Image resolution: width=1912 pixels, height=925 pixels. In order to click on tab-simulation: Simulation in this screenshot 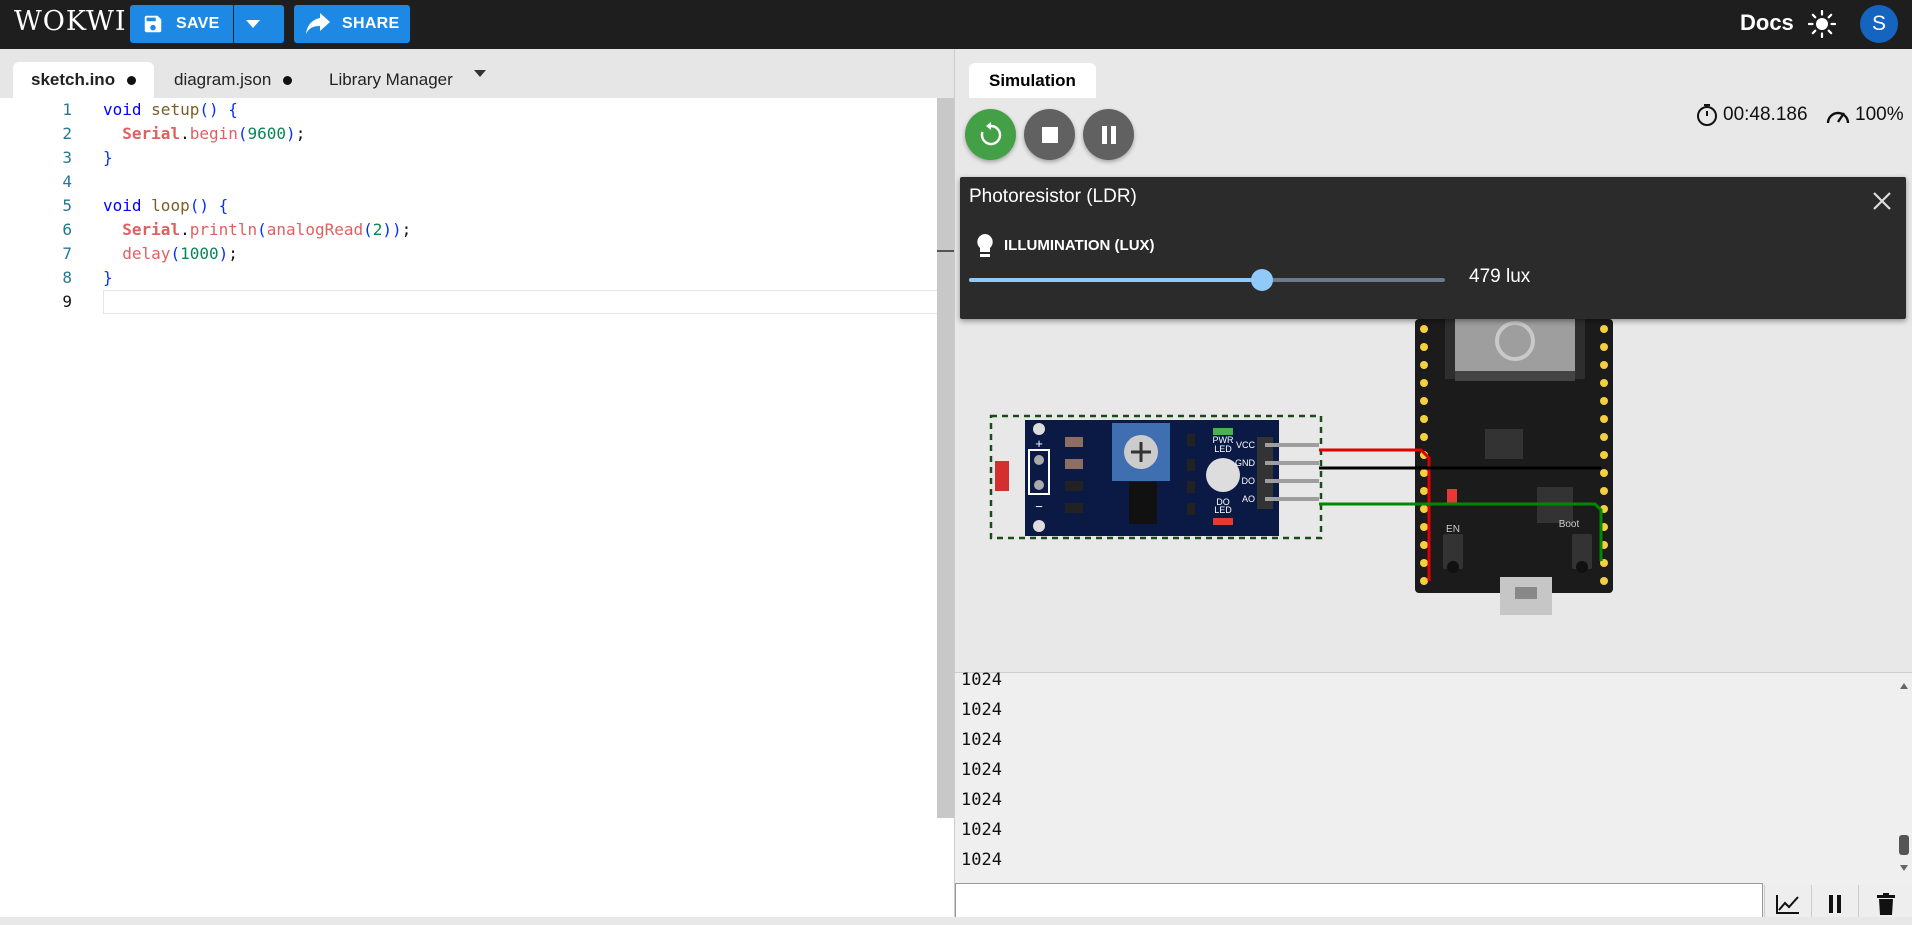, I will do `click(1032, 80)`.